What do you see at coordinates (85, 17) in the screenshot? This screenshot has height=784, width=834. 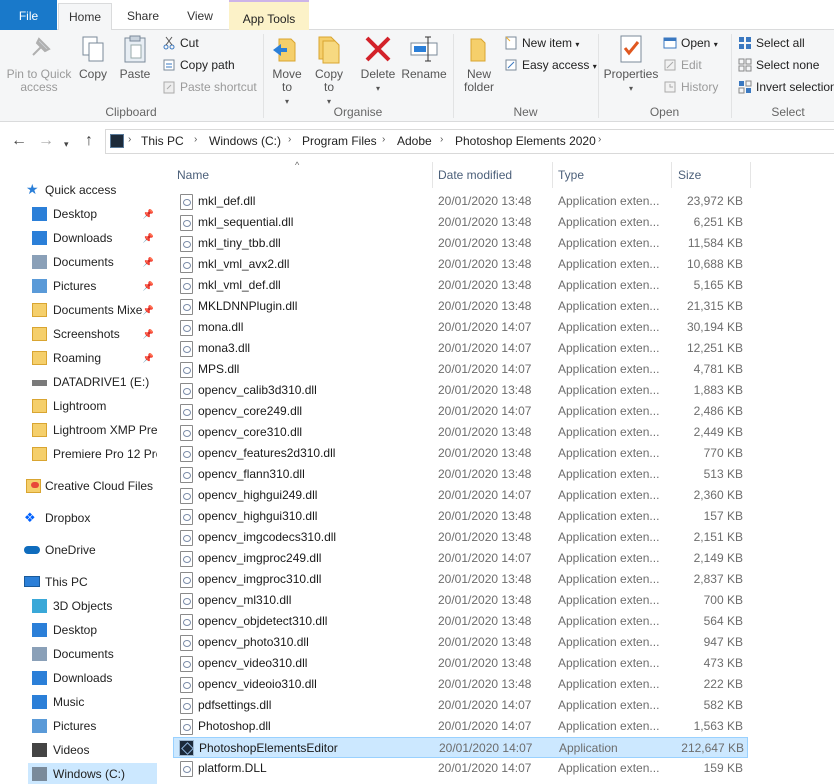 I see `tab-home: Home` at bounding box center [85, 17].